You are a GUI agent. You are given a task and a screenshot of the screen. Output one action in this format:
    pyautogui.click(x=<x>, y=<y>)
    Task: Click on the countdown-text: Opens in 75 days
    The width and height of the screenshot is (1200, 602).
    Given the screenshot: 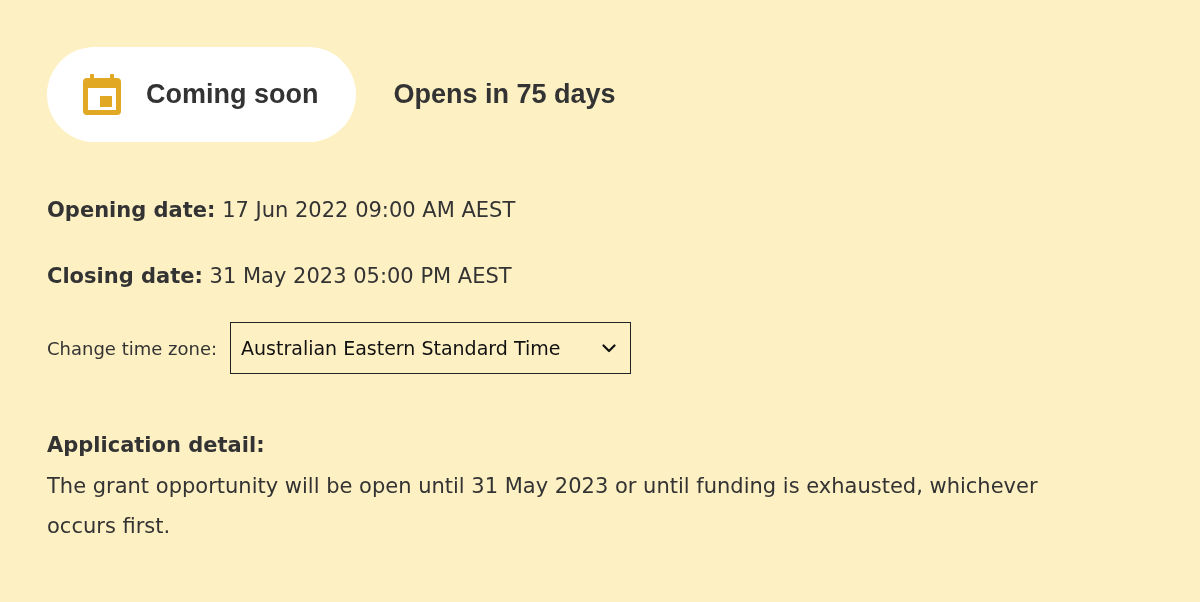 What is the action you would take?
    pyautogui.click(x=504, y=94)
    